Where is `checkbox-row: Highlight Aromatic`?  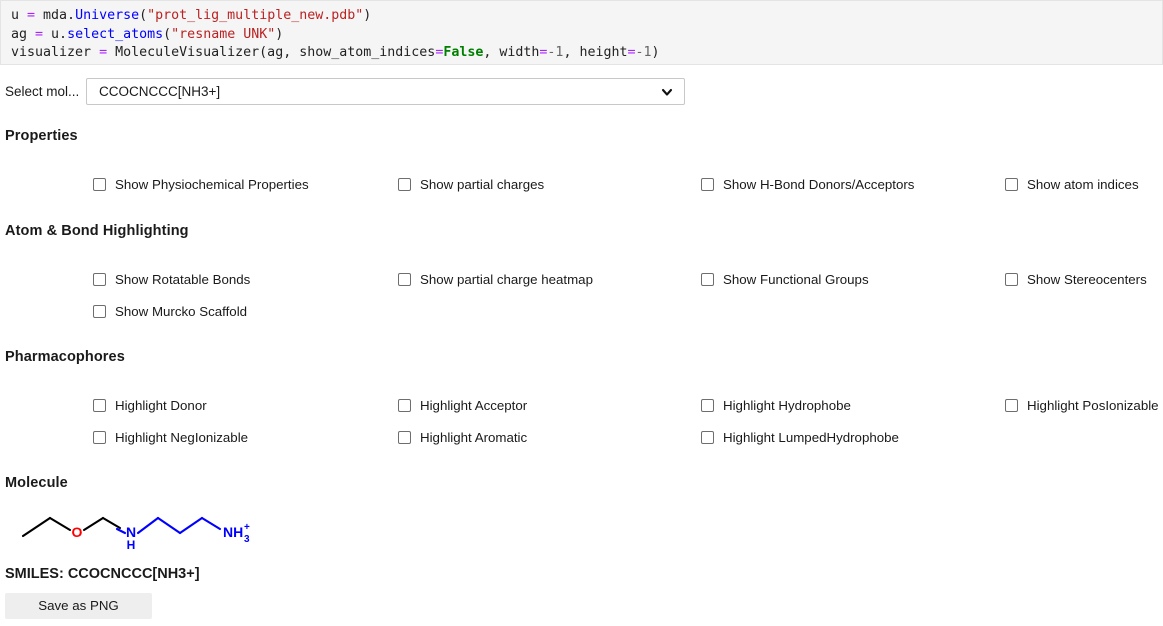 checkbox-row: Highlight Aromatic is located at coordinates (462, 437).